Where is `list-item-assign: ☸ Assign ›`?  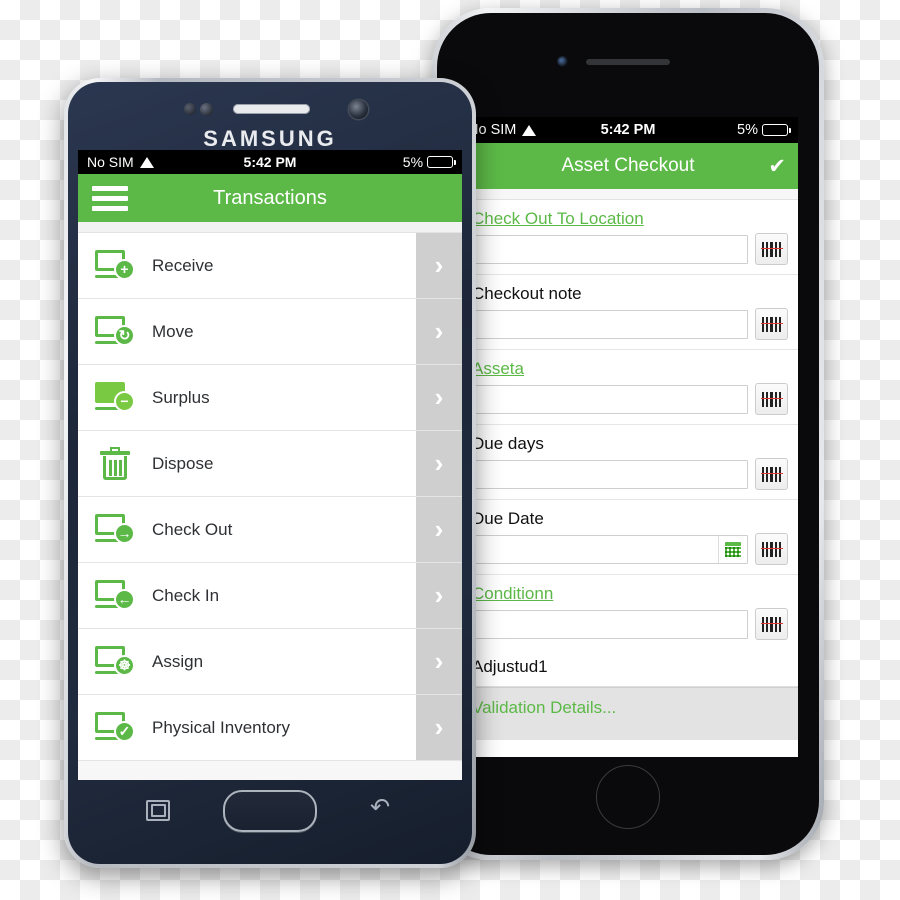 list-item-assign: ☸ Assign › is located at coordinates (270, 662).